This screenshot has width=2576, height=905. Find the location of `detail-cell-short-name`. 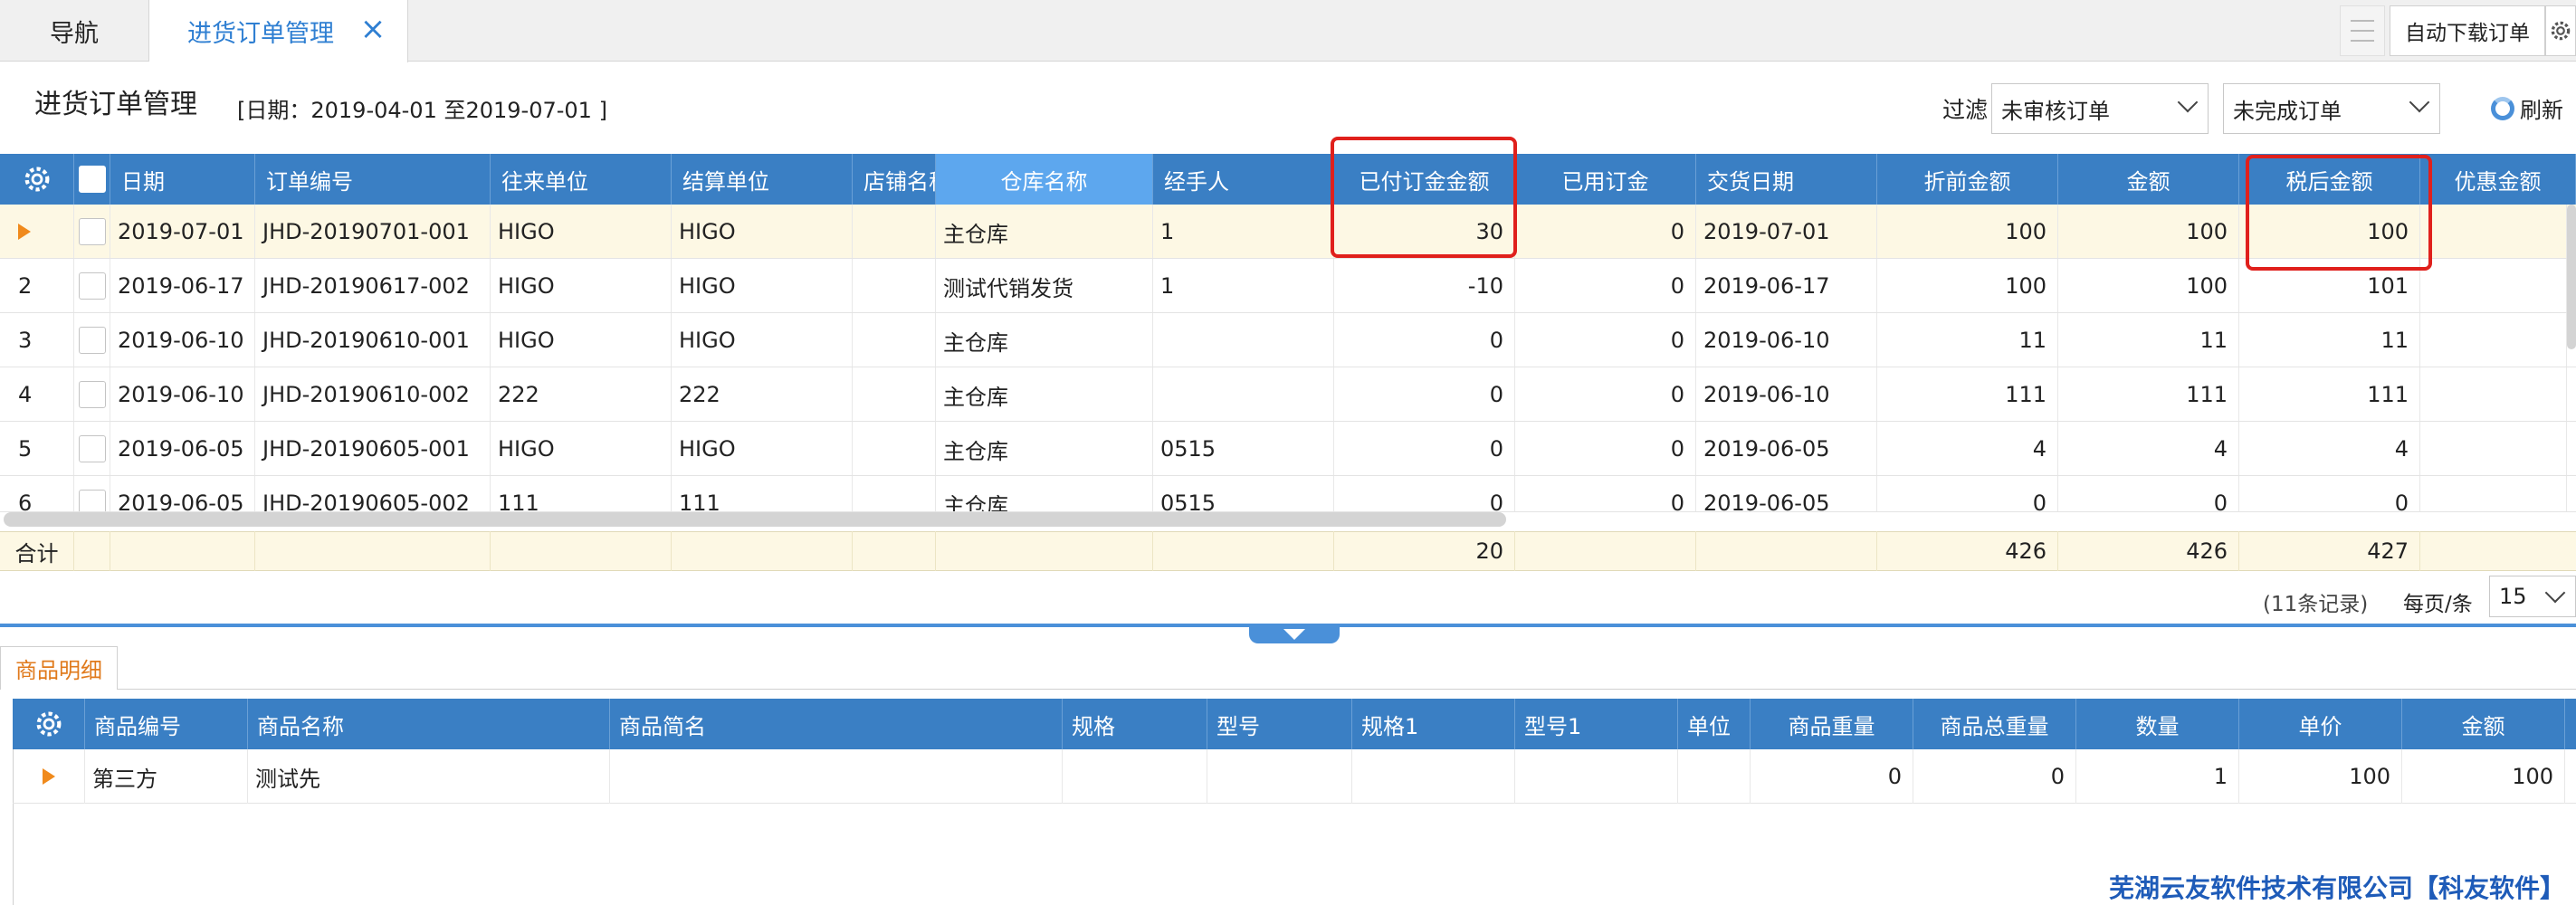

detail-cell-short-name is located at coordinates (837, 777).